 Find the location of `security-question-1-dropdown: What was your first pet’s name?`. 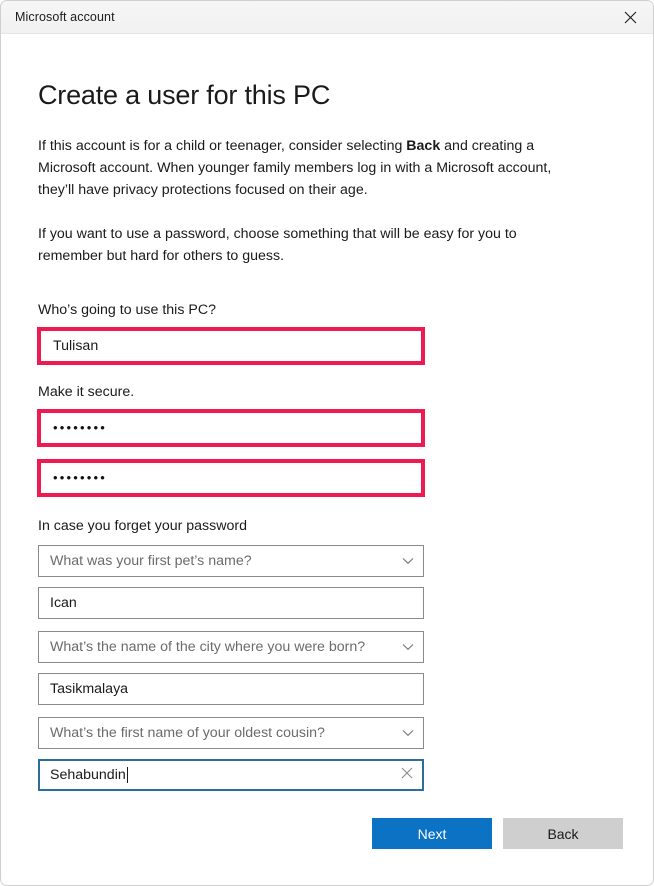

security-question-1-dropdown: What was your first pet’s name? is located at coordinates (231, 561).